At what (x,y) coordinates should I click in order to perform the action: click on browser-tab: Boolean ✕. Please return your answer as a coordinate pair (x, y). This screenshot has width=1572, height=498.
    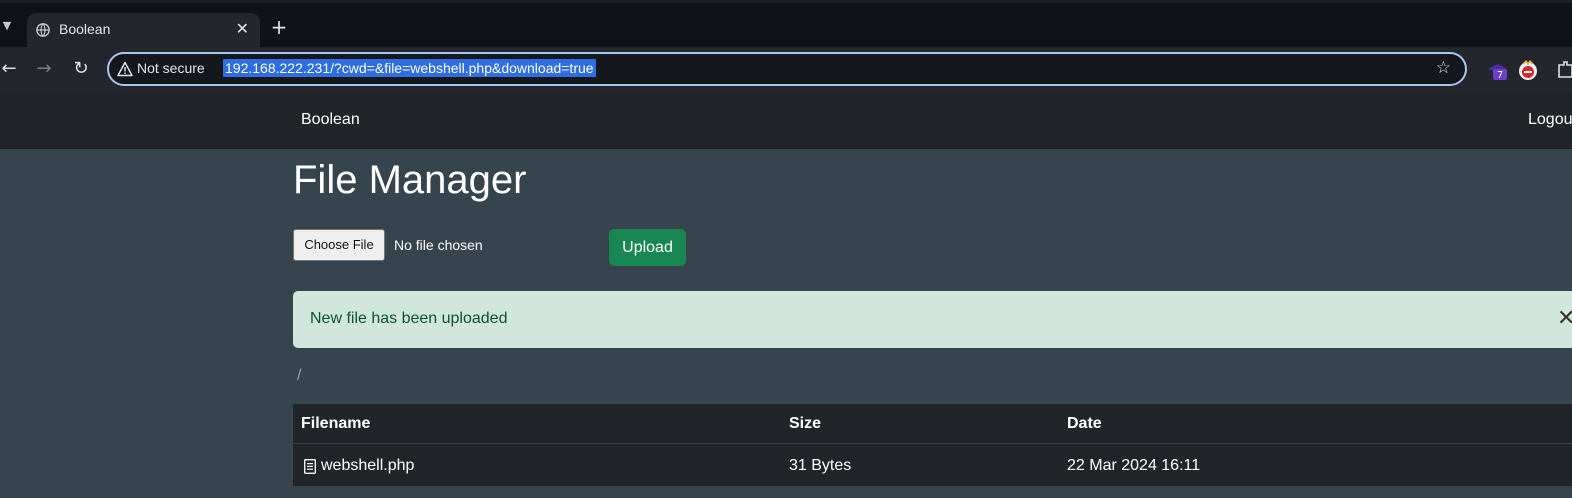
    Looking at the image, I should click on (143, 31).